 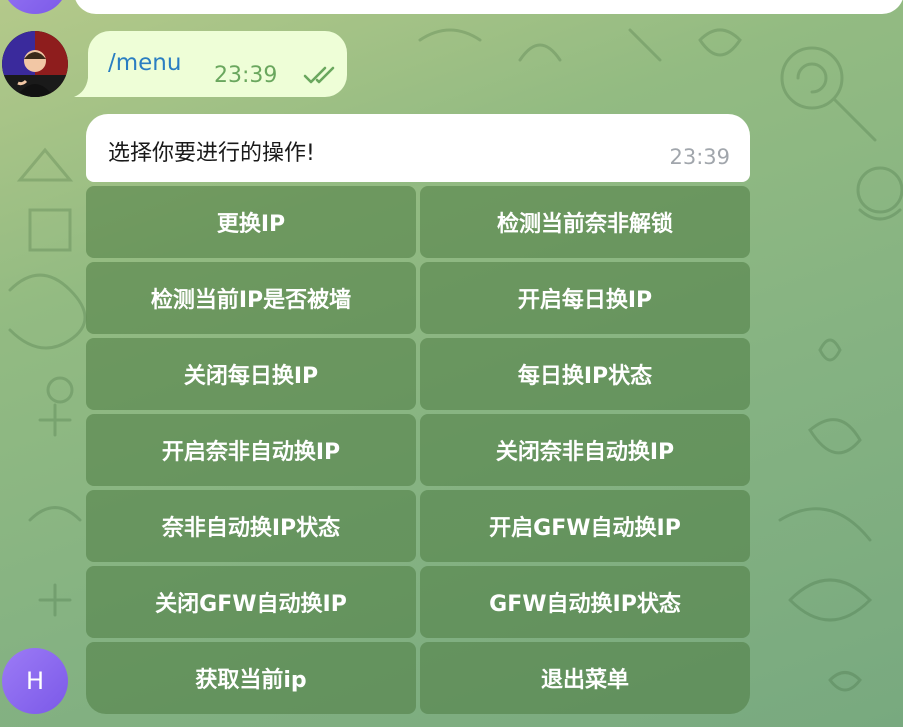 I want to click on keyboard-button-netflix-auto-ip-status: 奈非自动换IP状态, so click(x=251, y=526).